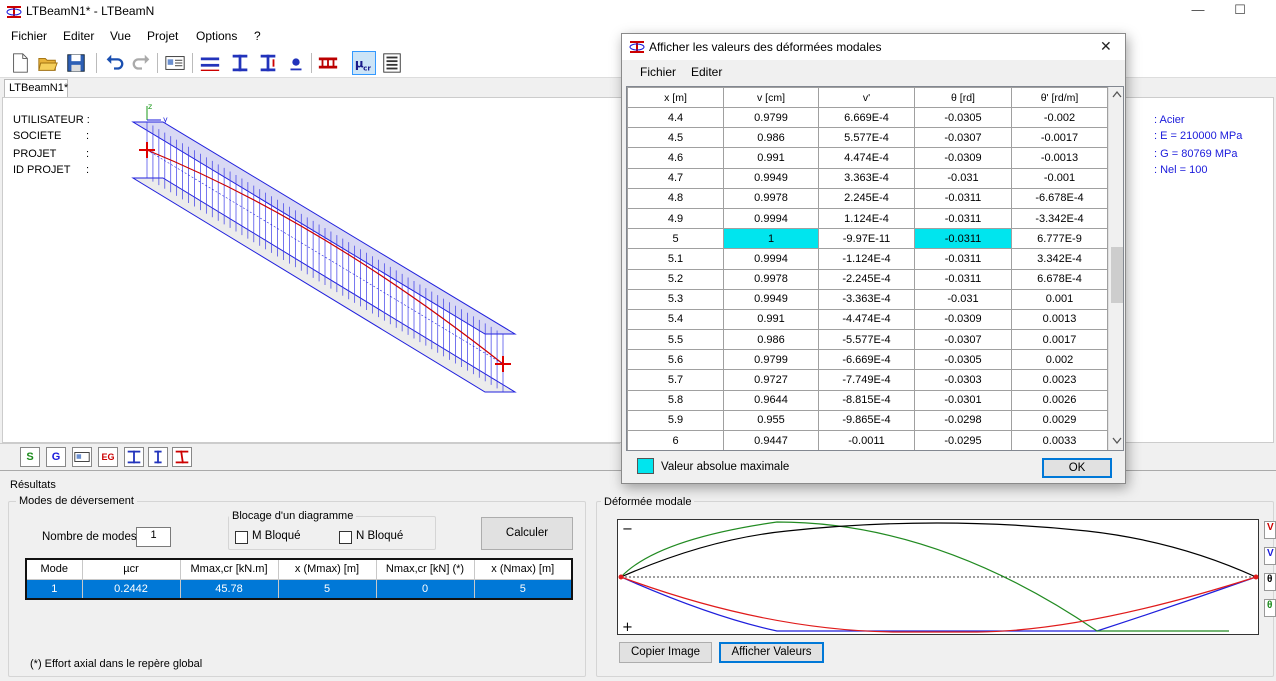  I want to click on grid-cell: 0.9978, so click(771, 198).